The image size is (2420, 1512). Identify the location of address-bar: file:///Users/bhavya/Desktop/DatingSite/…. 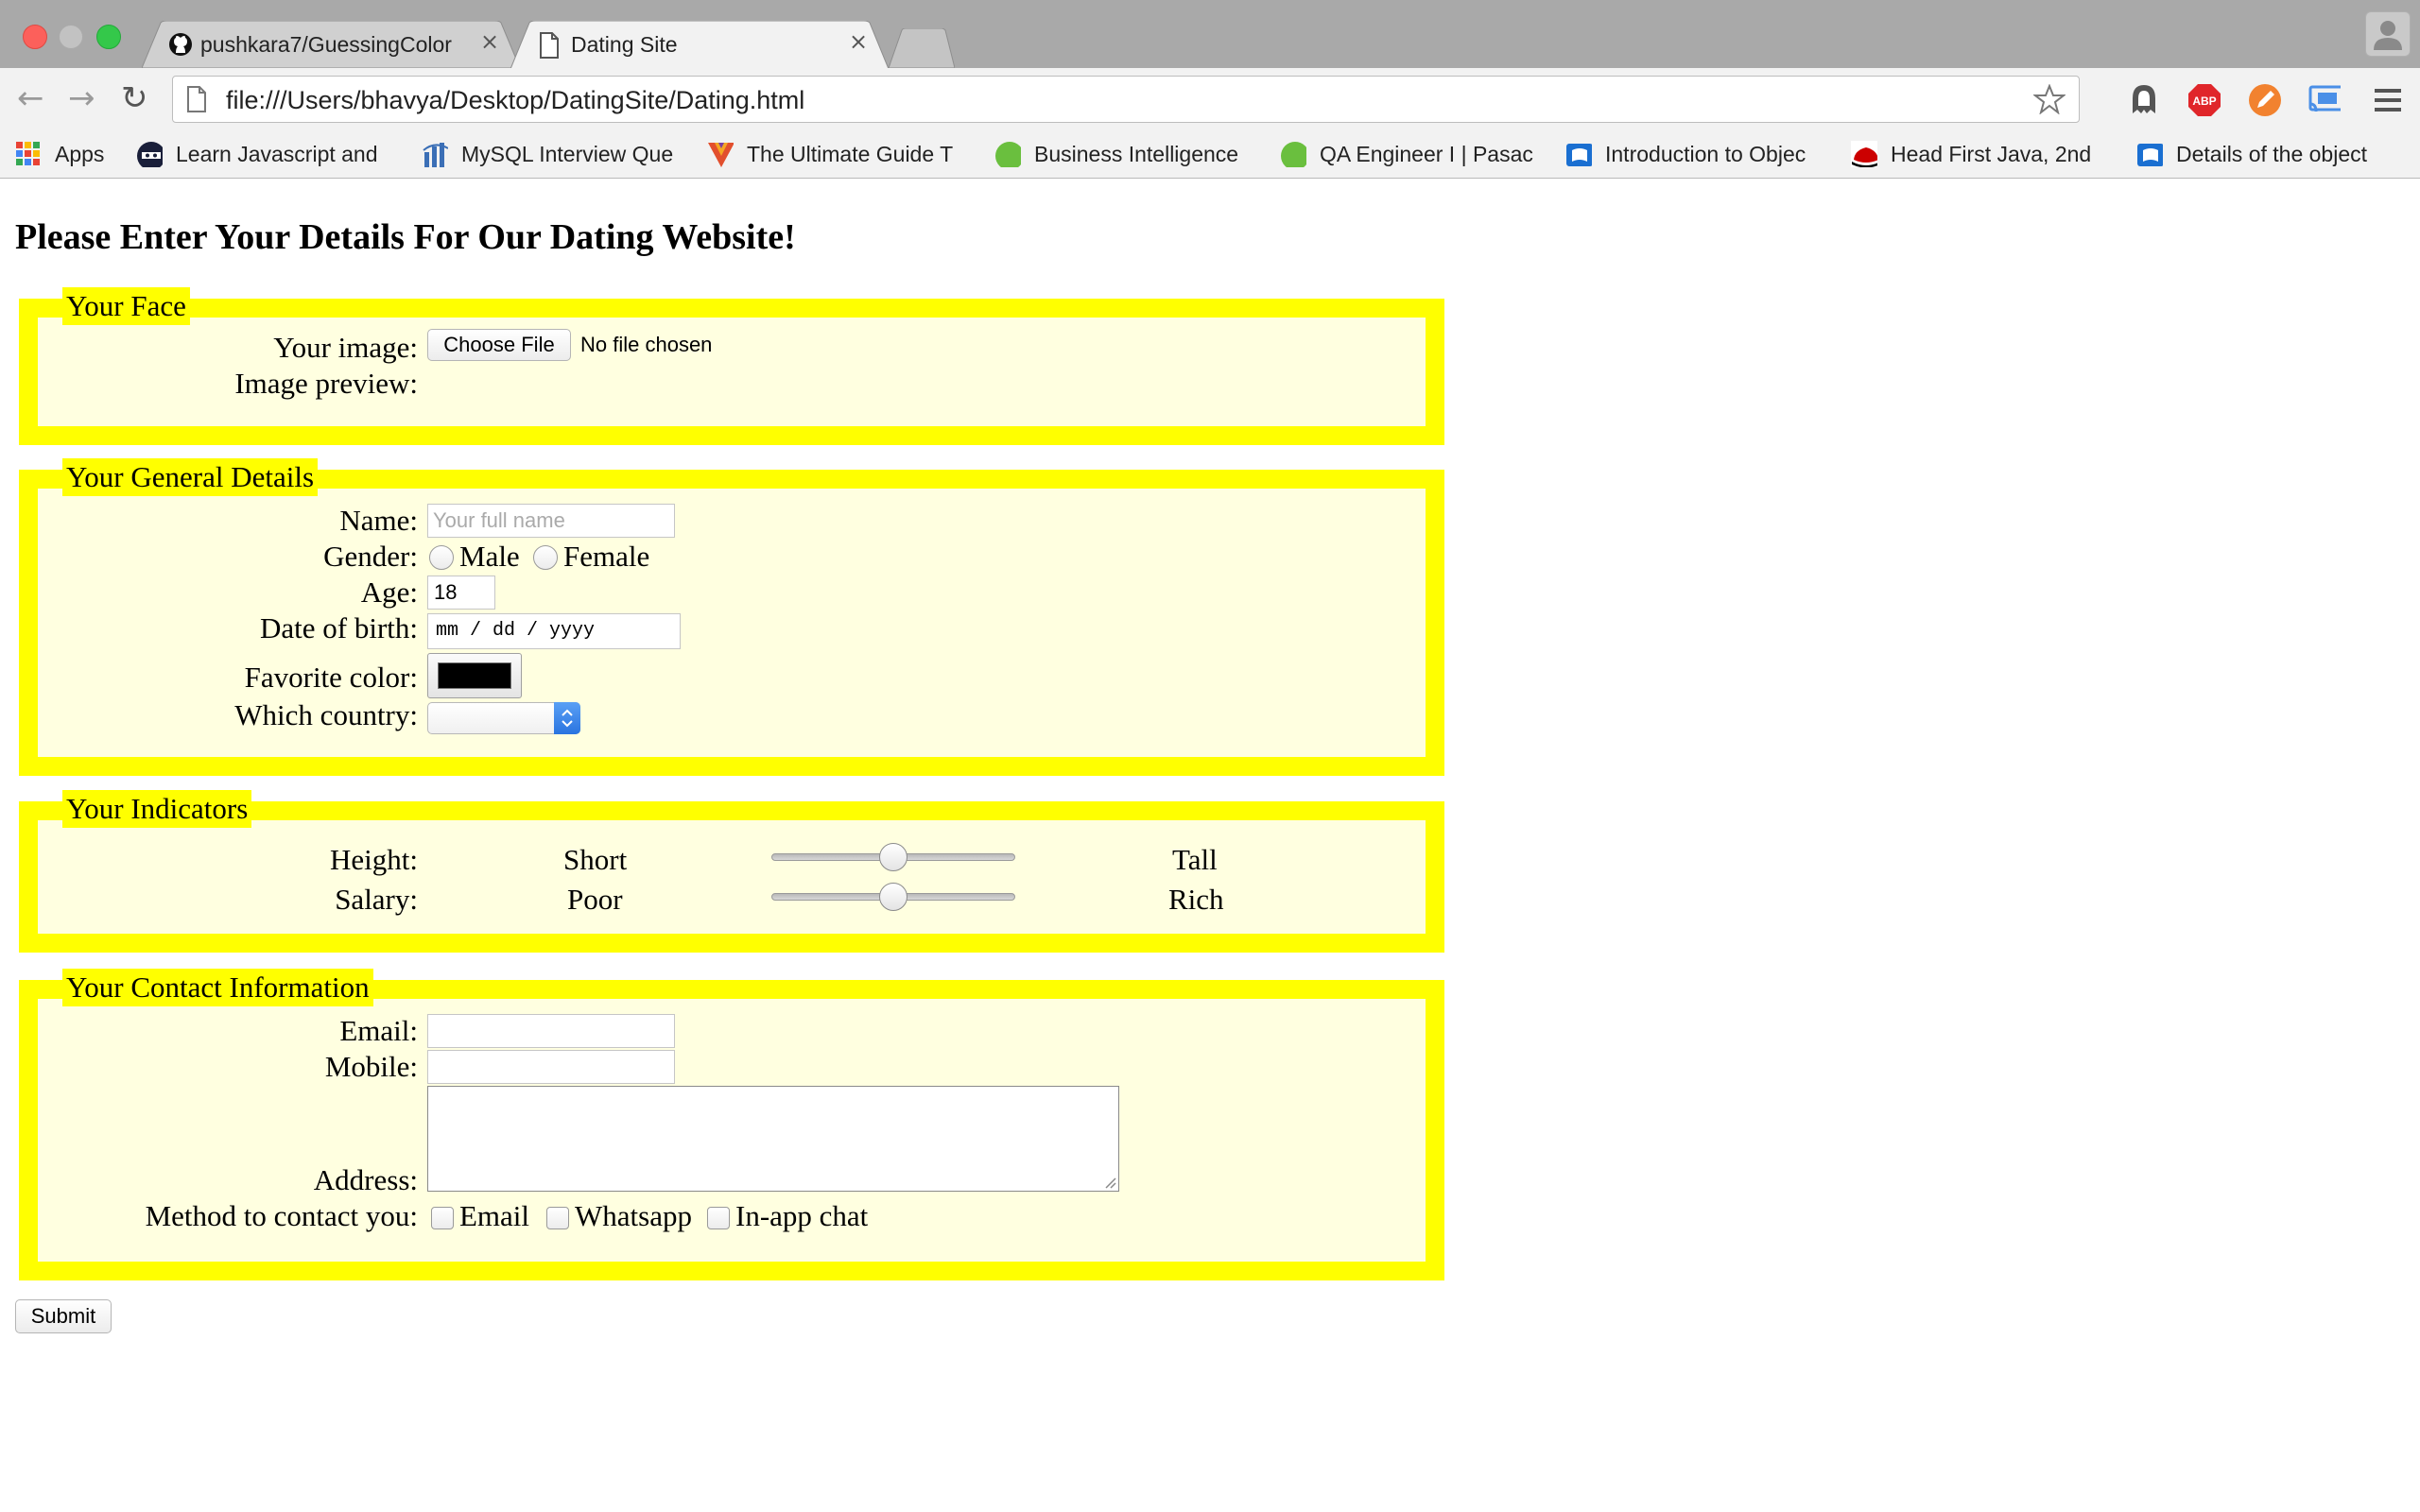
(1126, 99).